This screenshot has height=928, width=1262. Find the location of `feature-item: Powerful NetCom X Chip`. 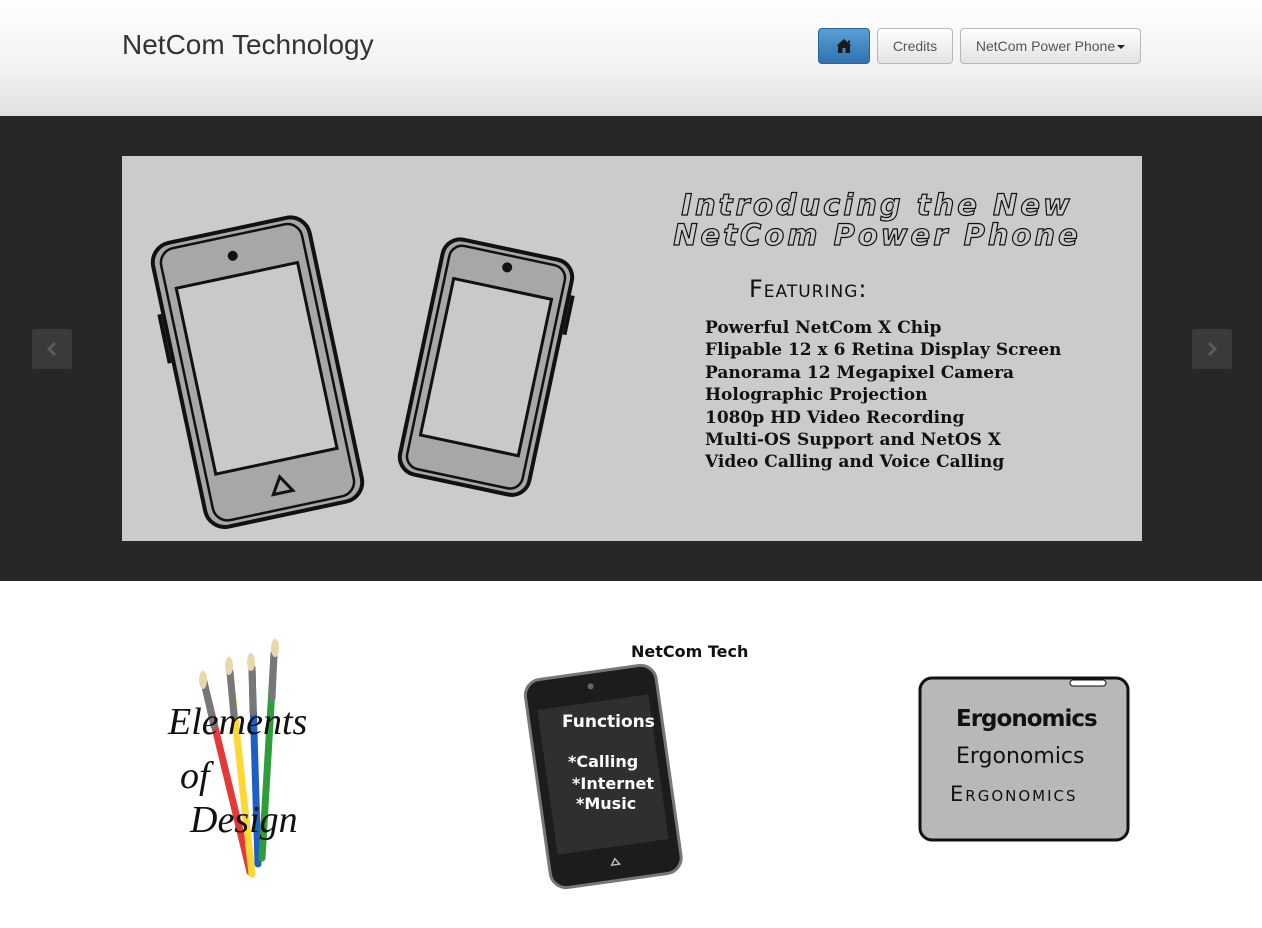

feature-item: Powerful NetCom X Chip is located at coordinates (823, 328).